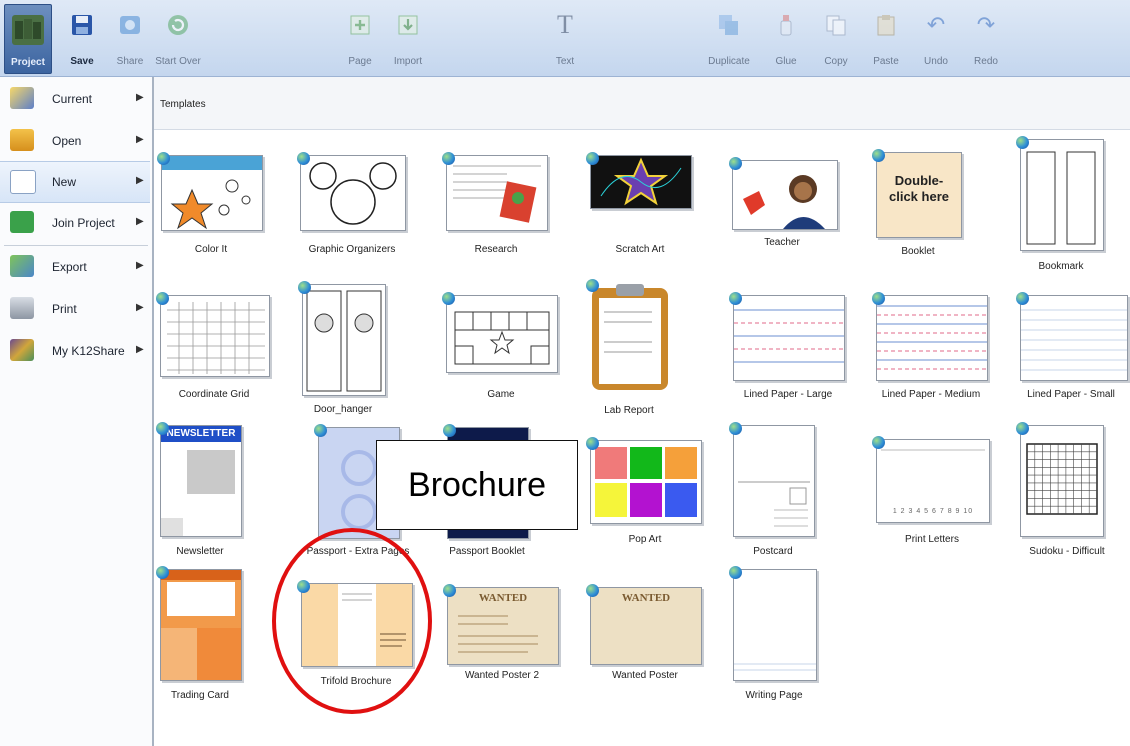 The height and width of the screenshot is (746, 1130). What do you see at coordinates (408, 61) in the screenshot?
I see `import-label: Import` at bounding box center [408, 61].